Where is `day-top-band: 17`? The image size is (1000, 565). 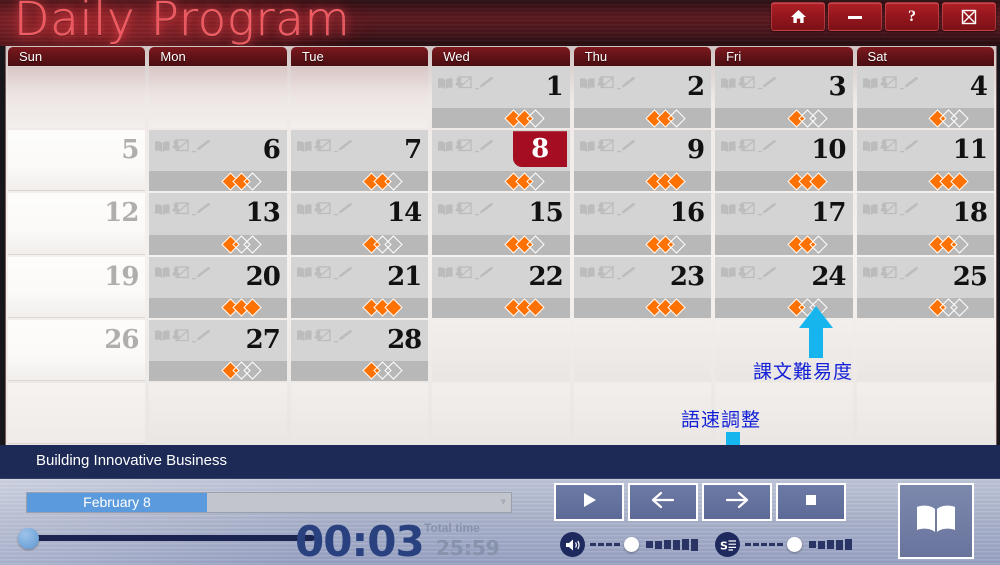
day-top-band: 17 is located at coordinates (784, 214).